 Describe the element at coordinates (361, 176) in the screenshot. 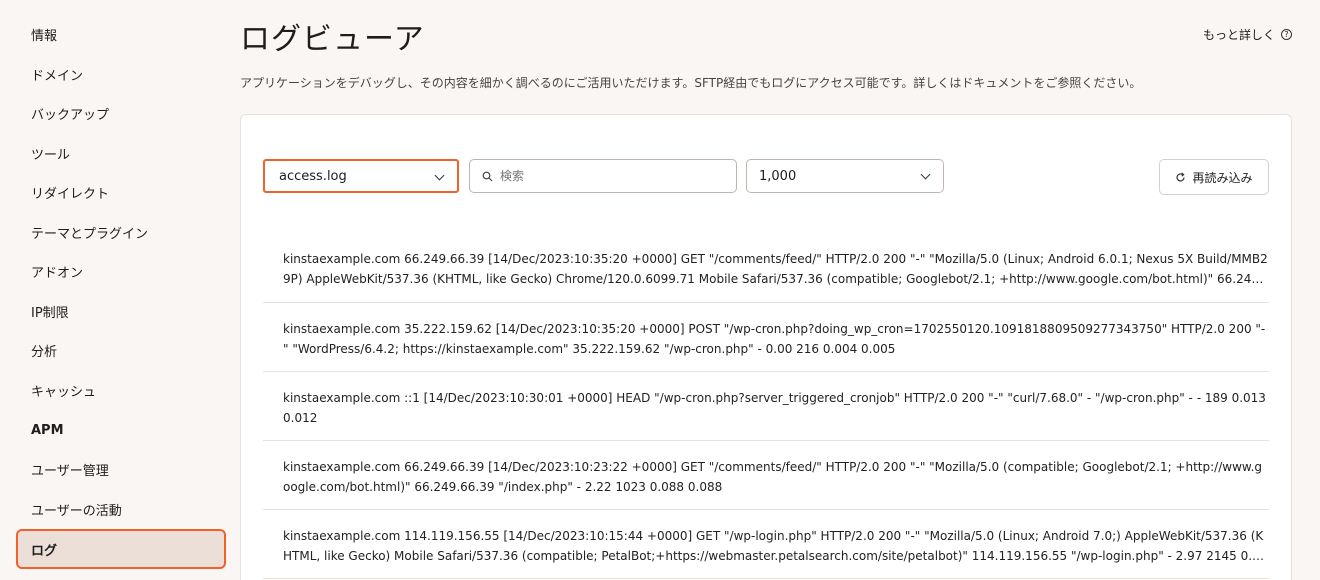

I see `log-file-select: access.log` at that location.